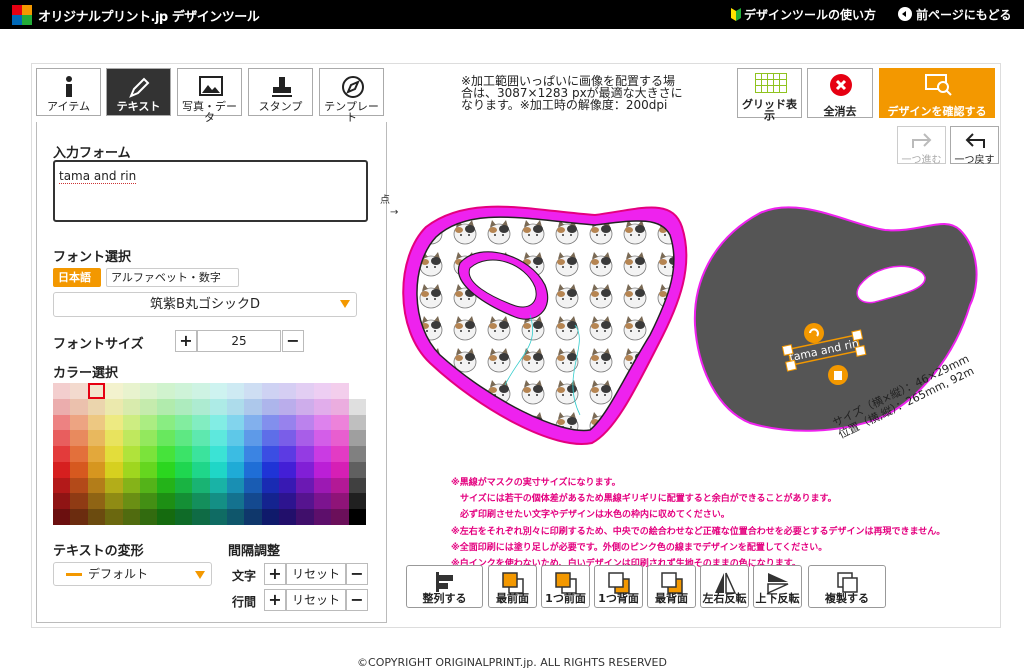 The image size is (1024, 669). Describe the element at coordinates (671, 586) in the screenshot. I see `send-to-back-button: 最背面` at that location.